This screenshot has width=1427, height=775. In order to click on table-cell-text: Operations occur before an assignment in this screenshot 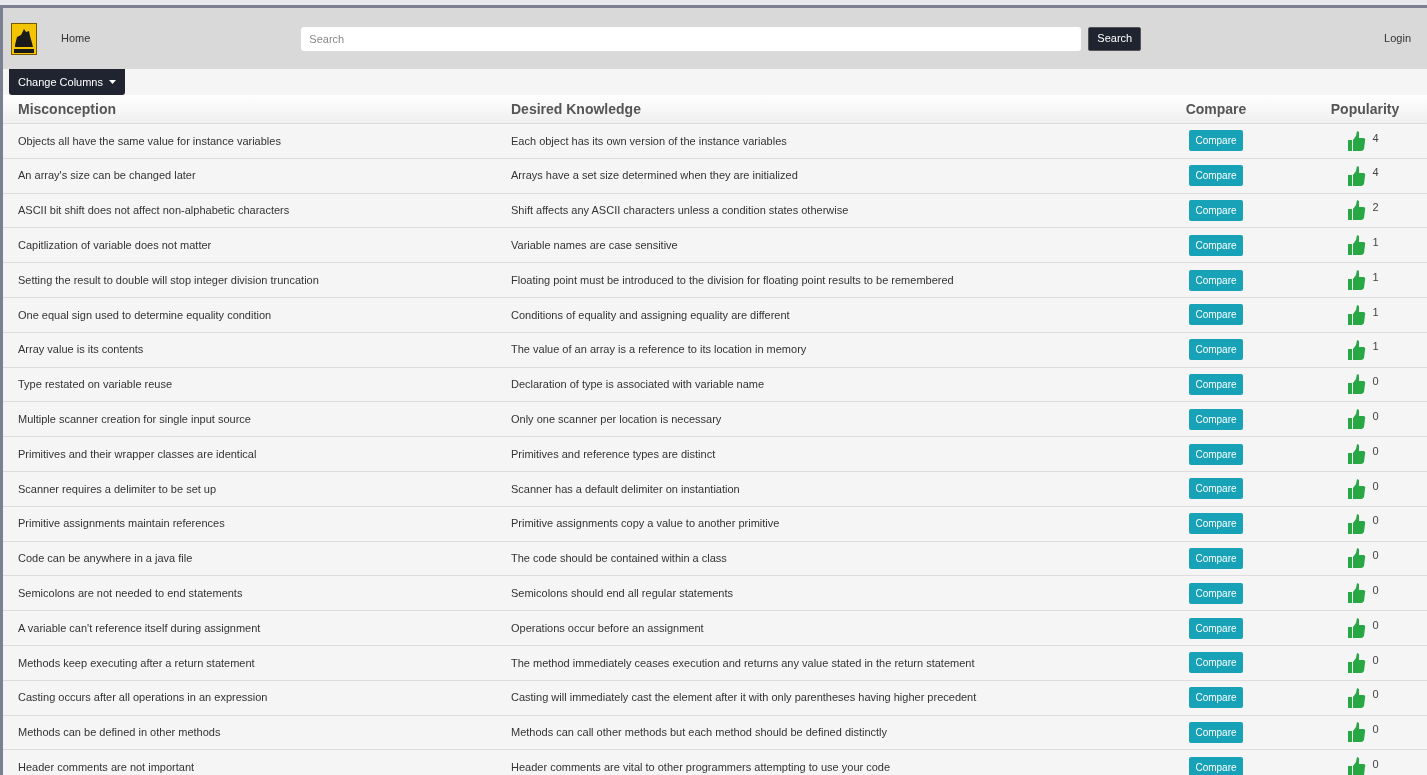, I will do `click(608, 628)`.